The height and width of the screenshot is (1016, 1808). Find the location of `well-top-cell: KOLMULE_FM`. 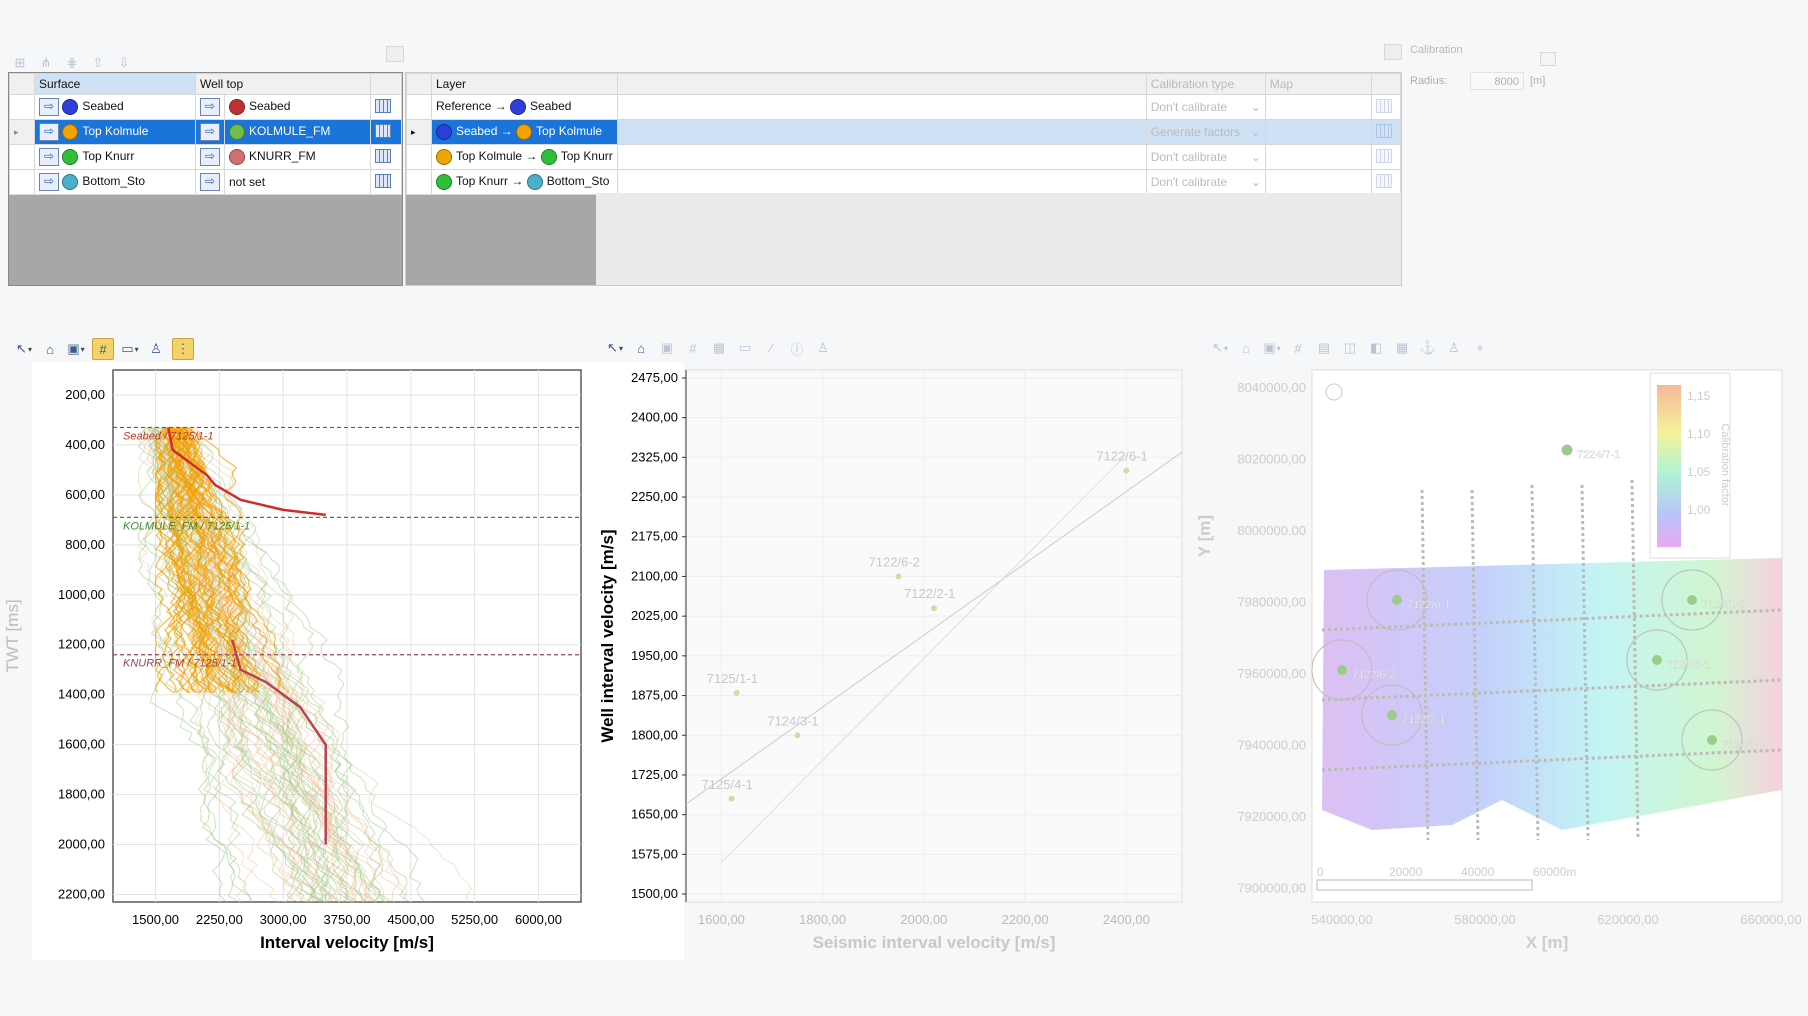

well-top-cell: KOLMULE_FM is located at coordinates (297, 132).